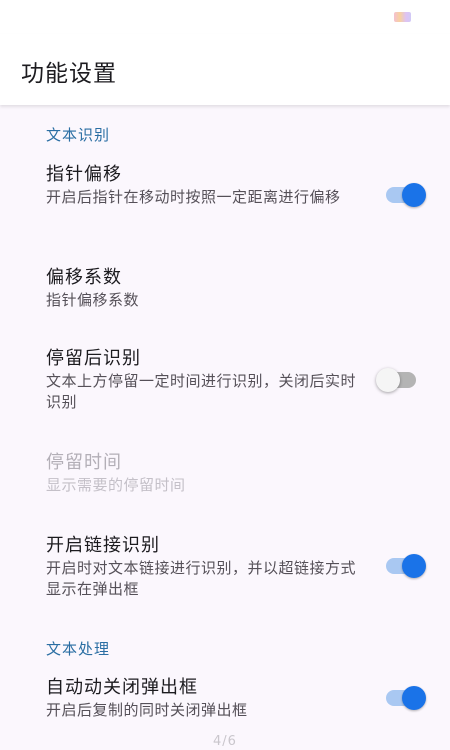 This screenshot has height=750, width=450. What do you see at coordinates (147, 710) in the screenshot?
I see `pref-summary: 开启后复制的同时关闭弹出框` at bounding box center [147, 710].